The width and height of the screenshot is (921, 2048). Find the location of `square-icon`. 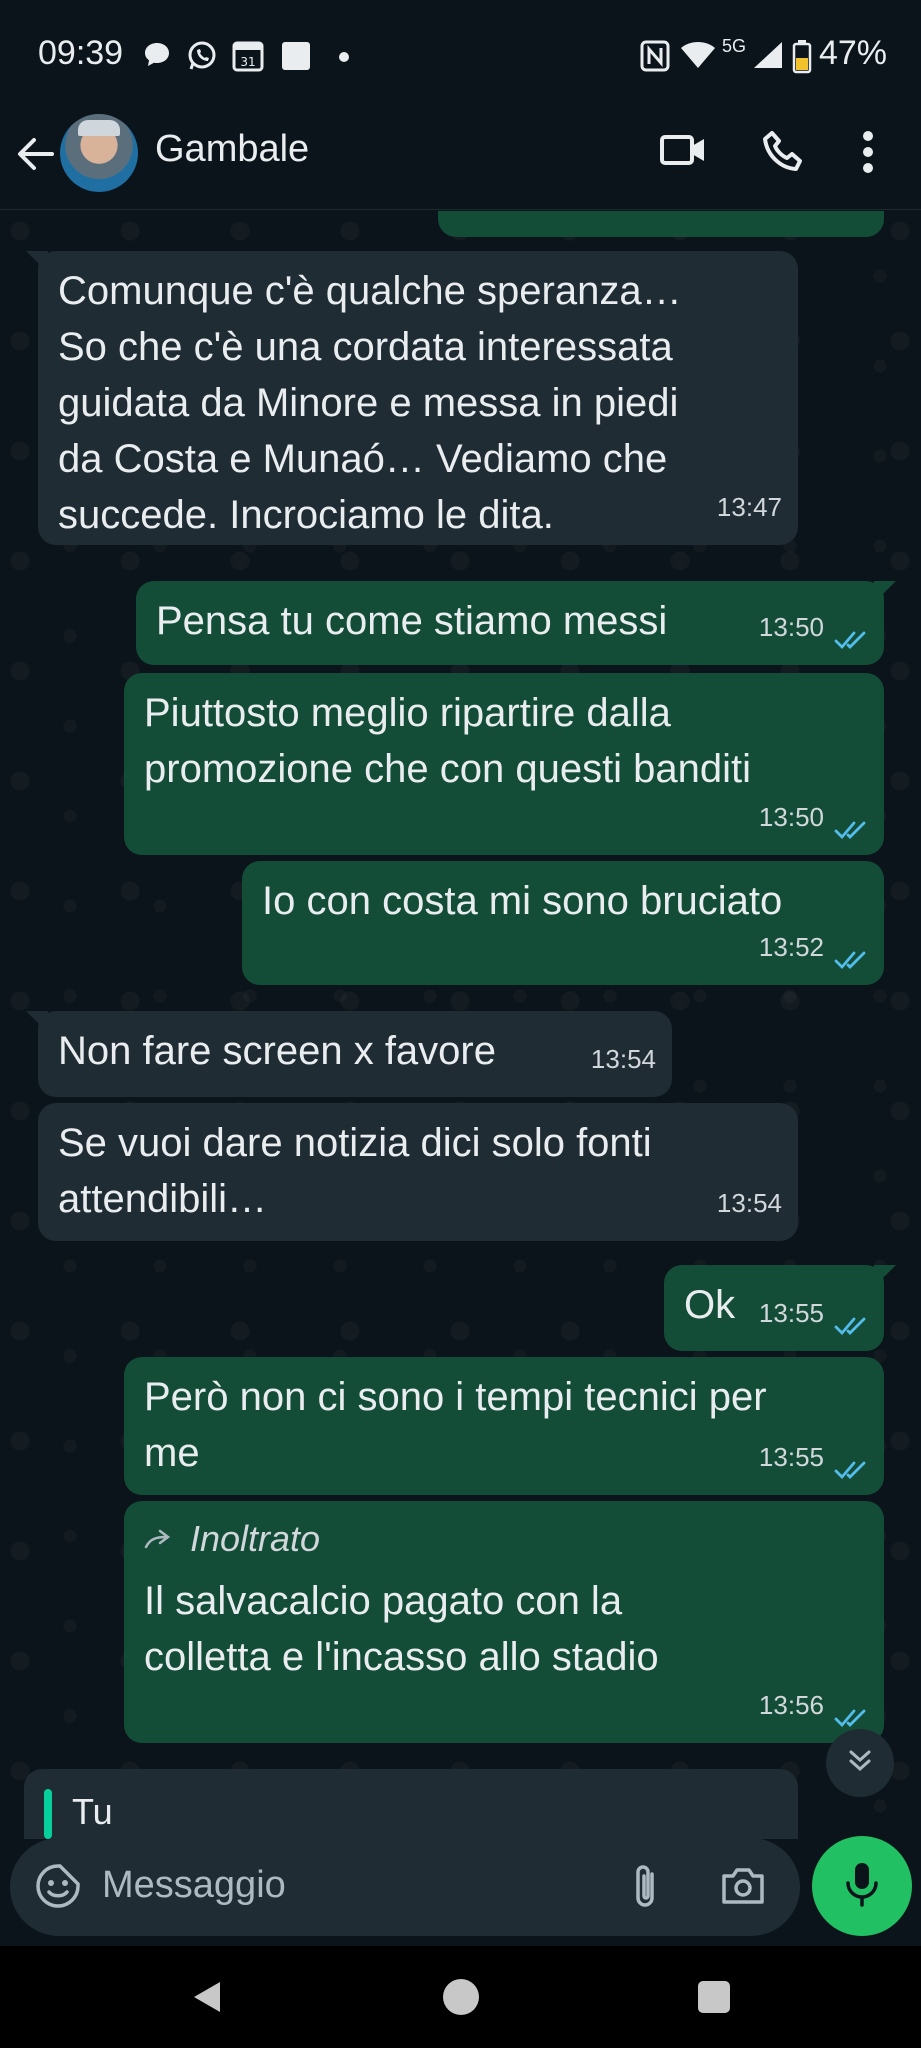

square-icon is located at coordinates (296, 58).